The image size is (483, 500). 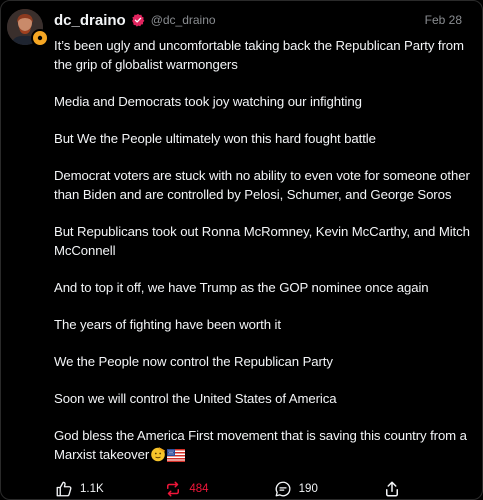 What do you see at coordinates (92, 489) in the screenshot?
I see `like-count: 1.1K` at bounding box center [92, 489].